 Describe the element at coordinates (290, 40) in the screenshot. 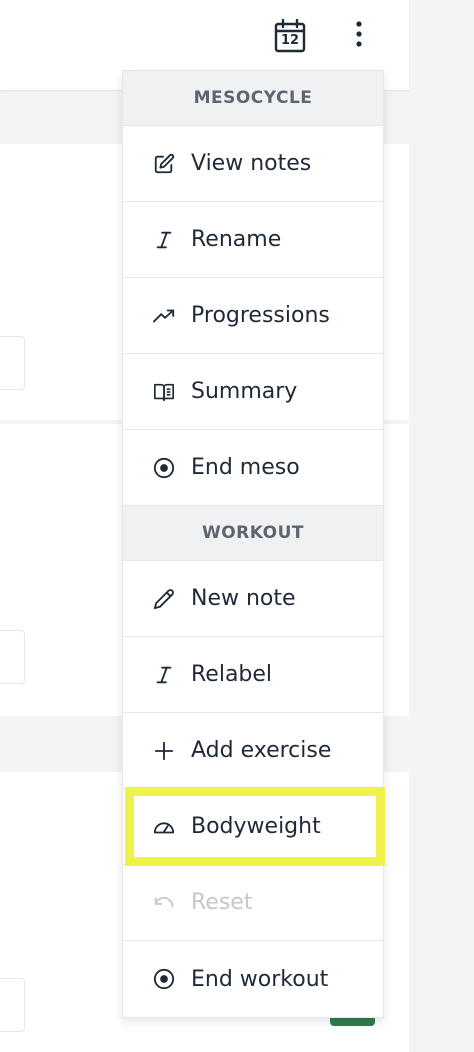

I see `calendar-day: 12` at that location.